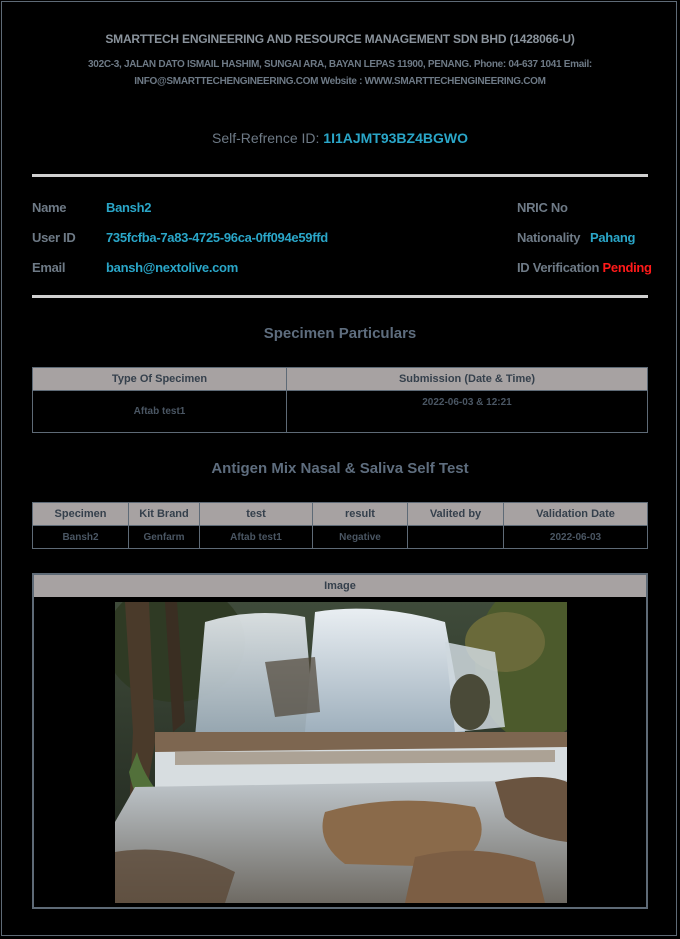 The height and width of the screenshot is (939, 680). Describe the element at coordinates (164, 514) in the screenshot. I see `antigen-col-kit-brand: Kit Brand` at that location.